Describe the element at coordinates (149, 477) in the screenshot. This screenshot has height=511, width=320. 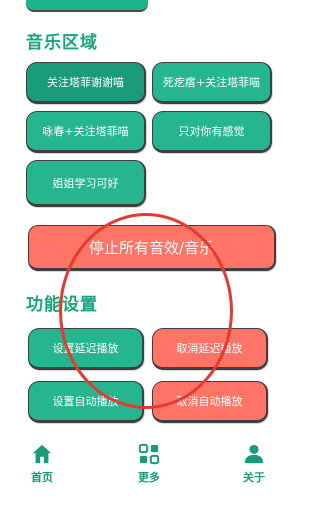
I see `nav-more-label: 更多` at that location.